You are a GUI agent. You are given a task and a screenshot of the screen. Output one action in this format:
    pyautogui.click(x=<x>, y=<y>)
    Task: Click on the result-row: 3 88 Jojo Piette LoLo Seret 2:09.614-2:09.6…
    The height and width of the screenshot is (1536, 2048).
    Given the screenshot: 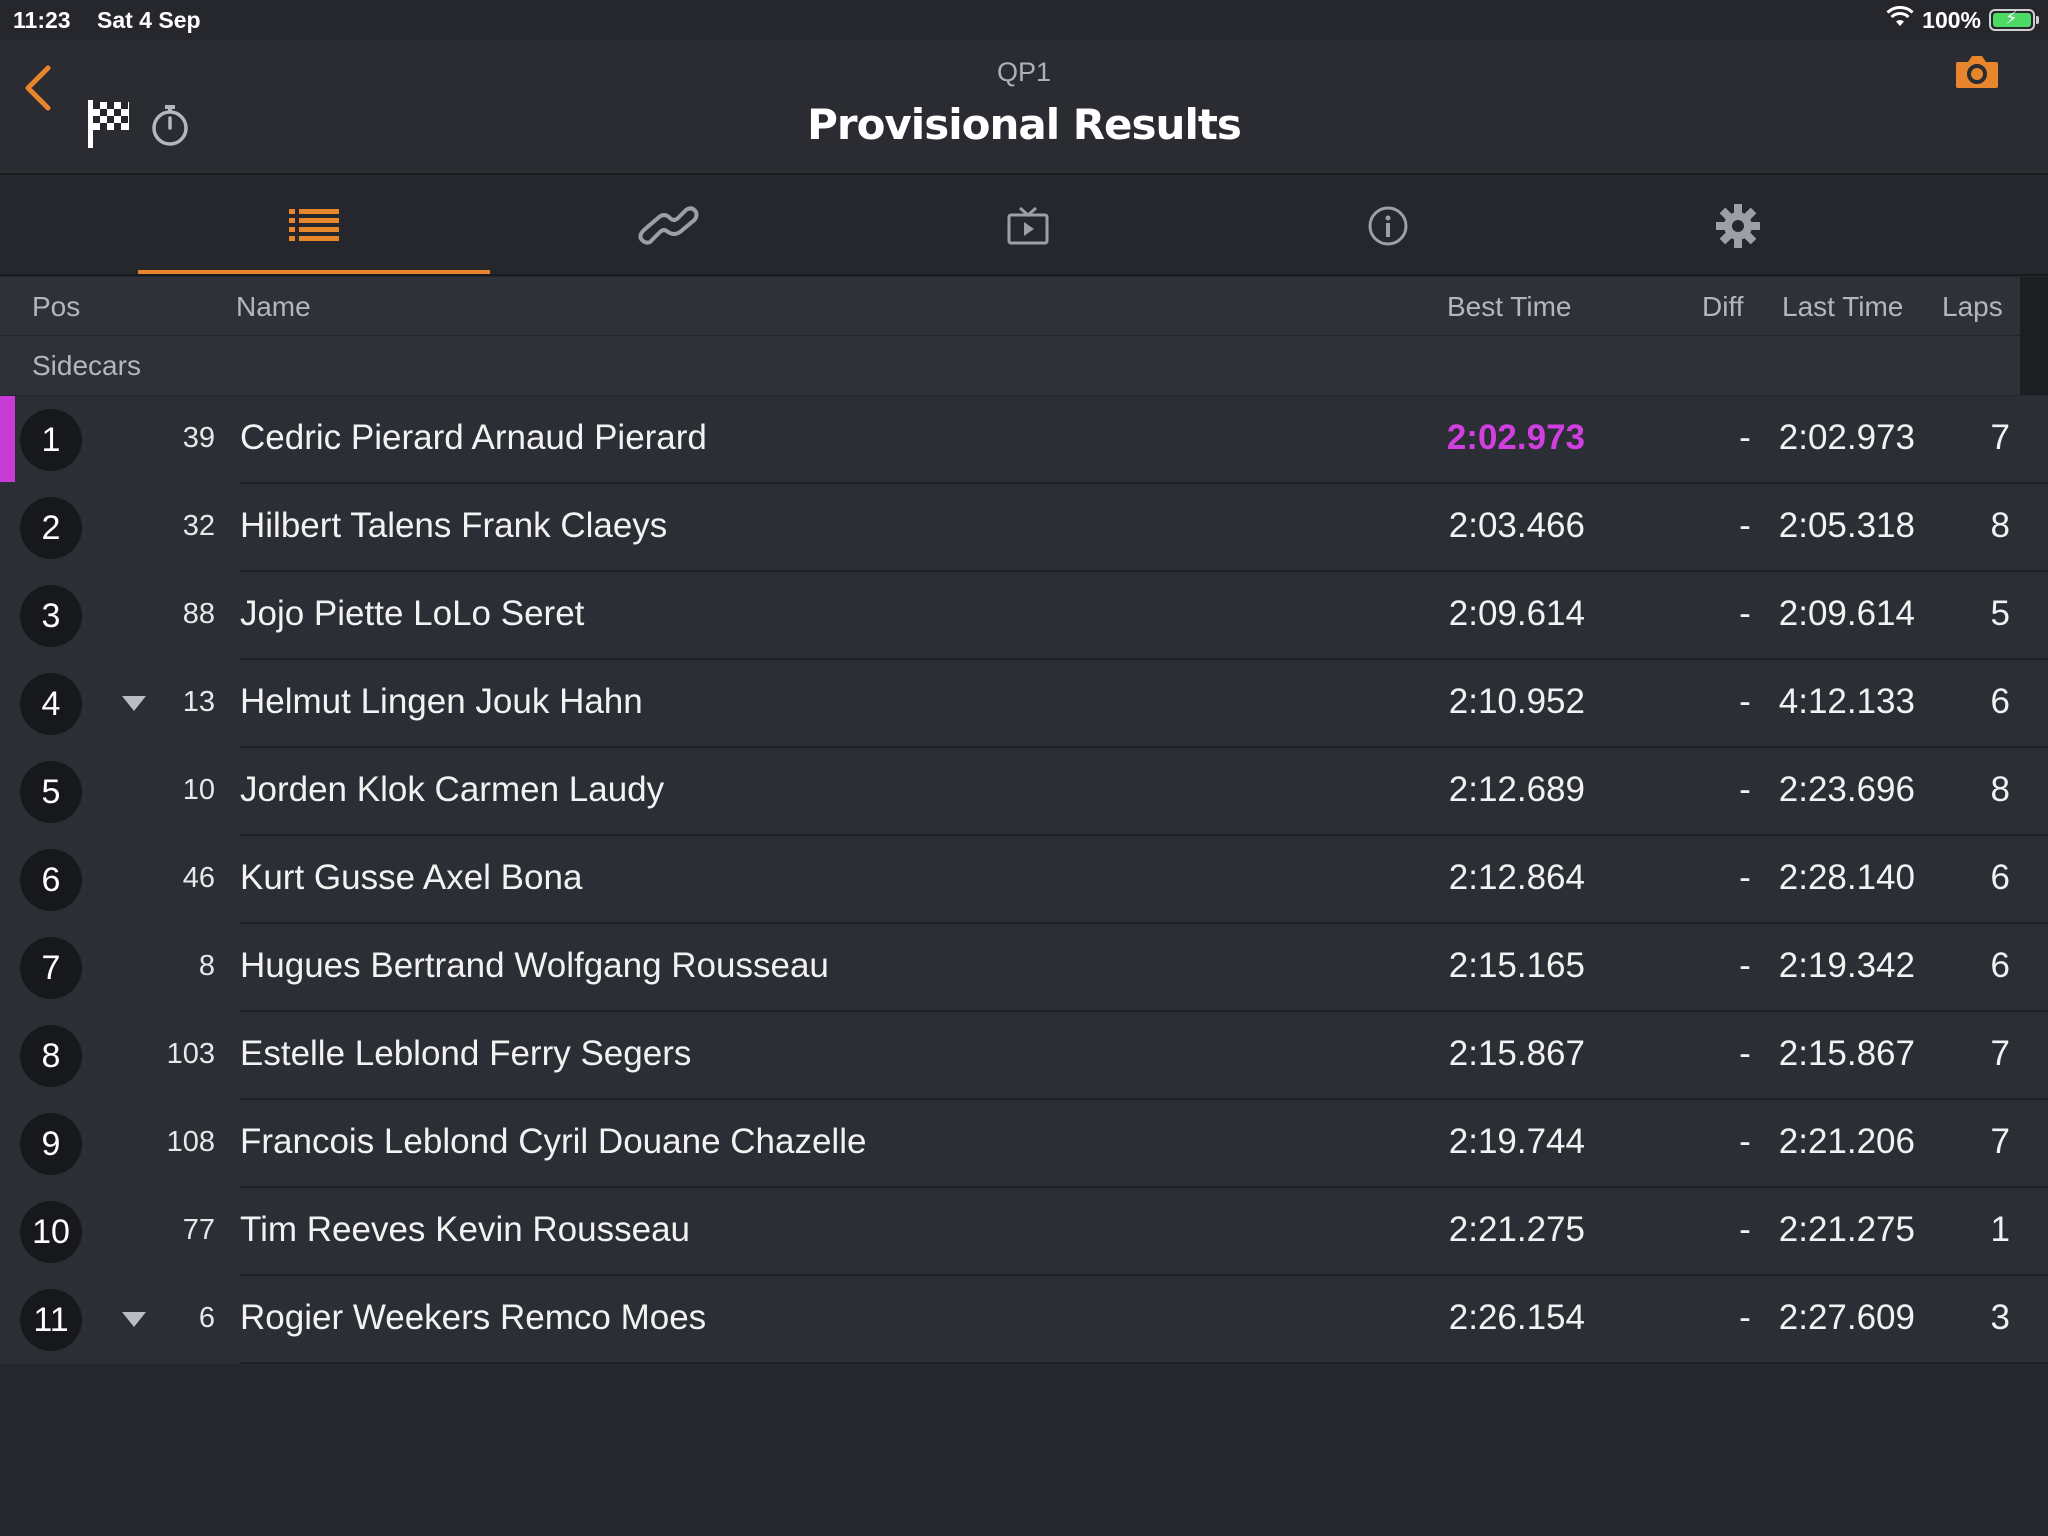 What is the action you would take?
    pyautogui.click(x=1024, y=616)
    